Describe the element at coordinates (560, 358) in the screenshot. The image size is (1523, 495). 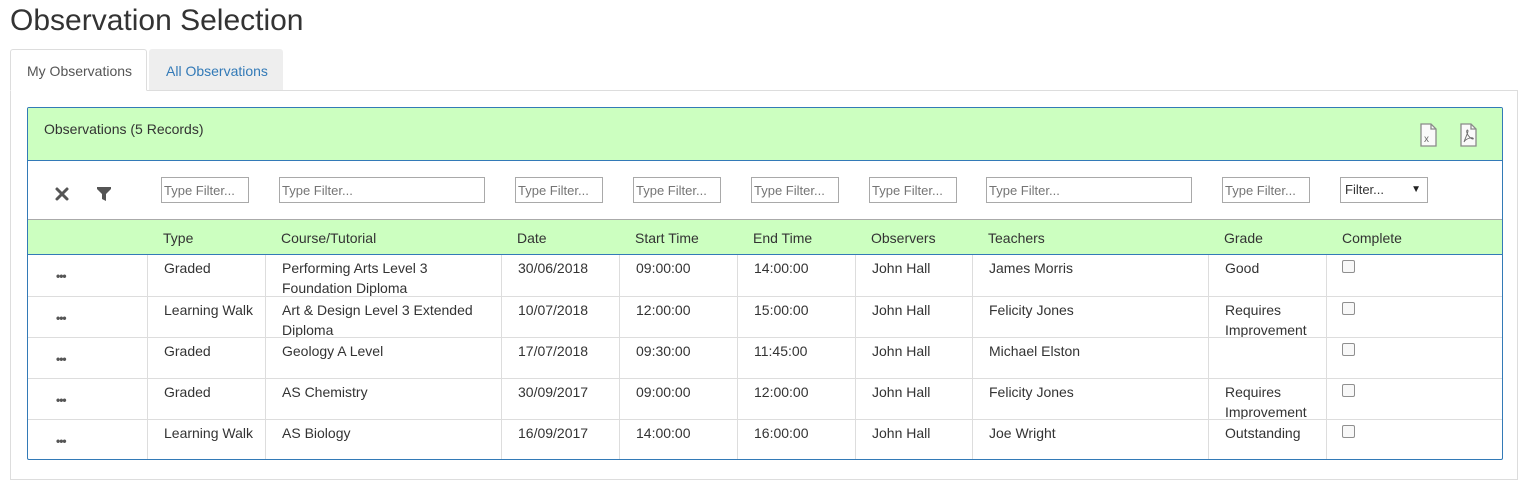
I see `cell-date: 17/07/2018` at that location.